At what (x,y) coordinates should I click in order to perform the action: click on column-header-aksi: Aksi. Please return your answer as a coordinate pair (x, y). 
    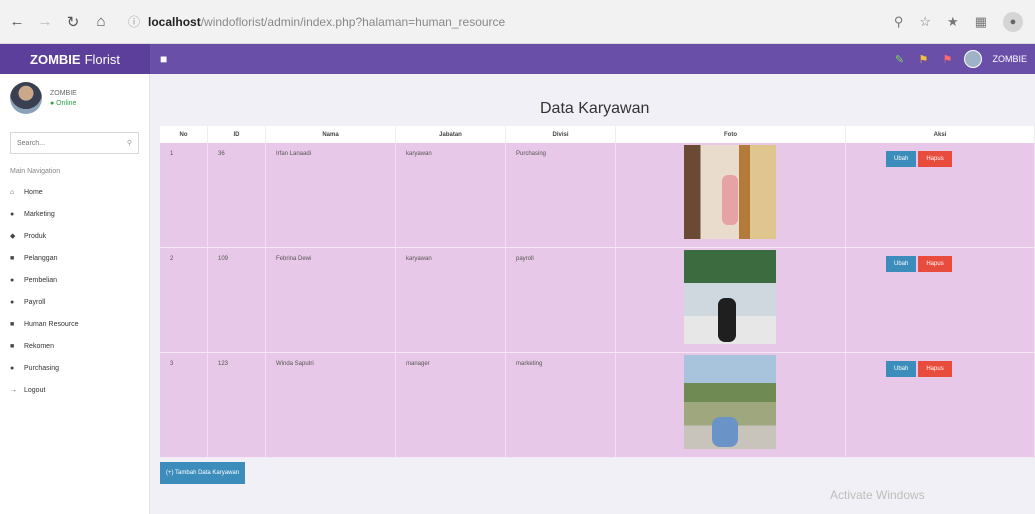
    Looking at the image, I should click on (940, 134).